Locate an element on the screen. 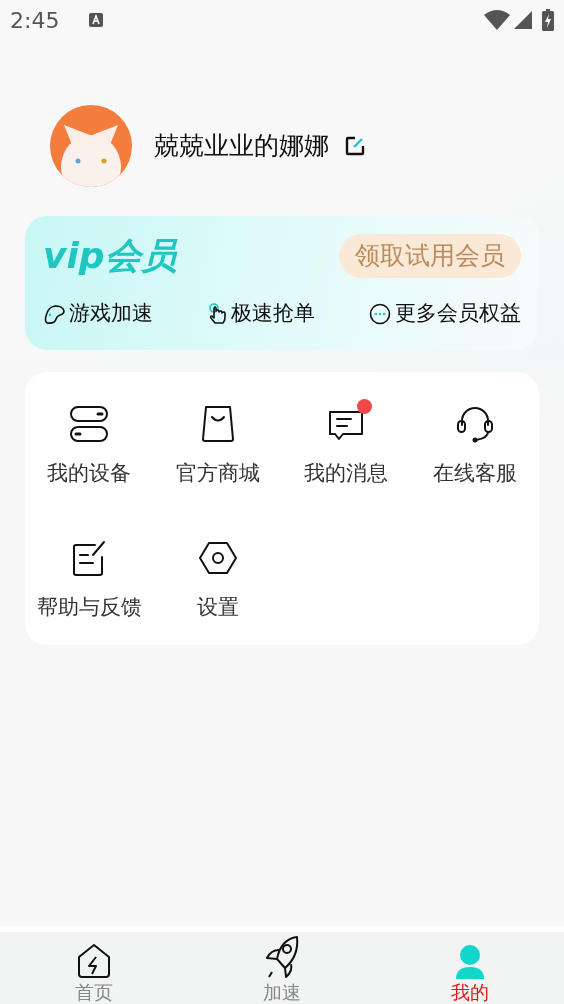  menu-item-label: 我的设备 is located at coordinates (89, 474).